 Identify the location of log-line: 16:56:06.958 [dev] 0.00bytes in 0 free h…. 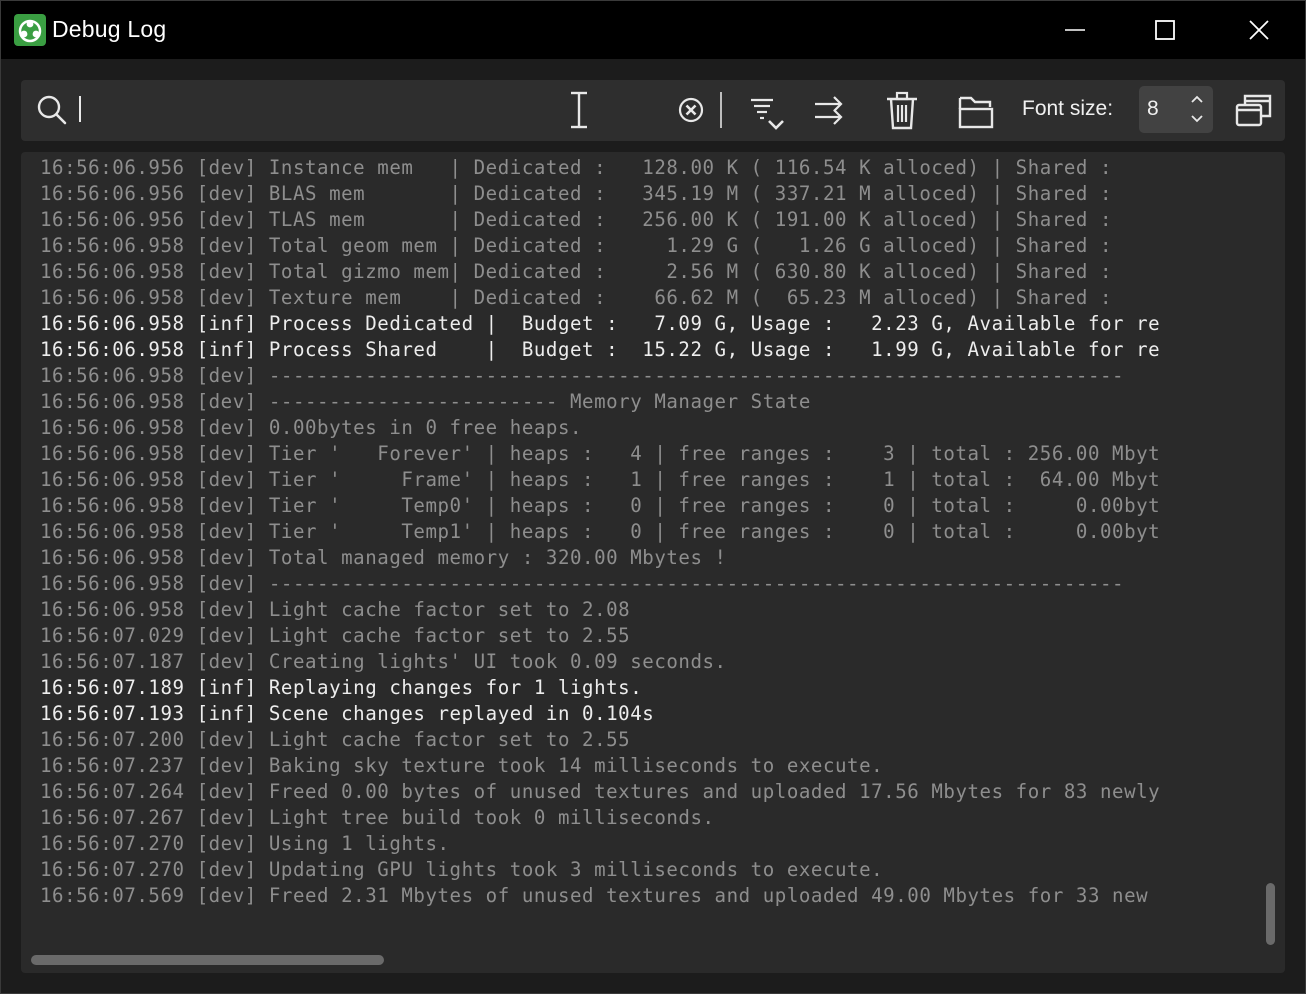
(311, 427).